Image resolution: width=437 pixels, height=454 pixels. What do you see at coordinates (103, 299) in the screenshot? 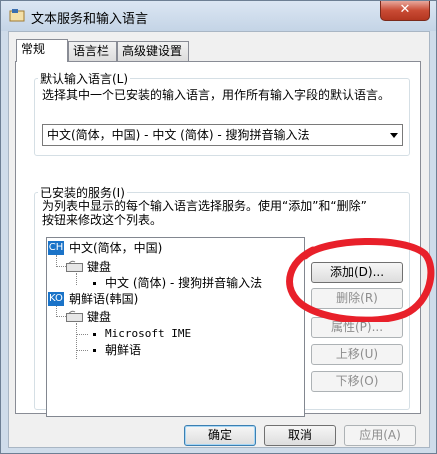
I see `tree-node-korean: 朝鲜语(韩国)` at bounding box center [103, 299].